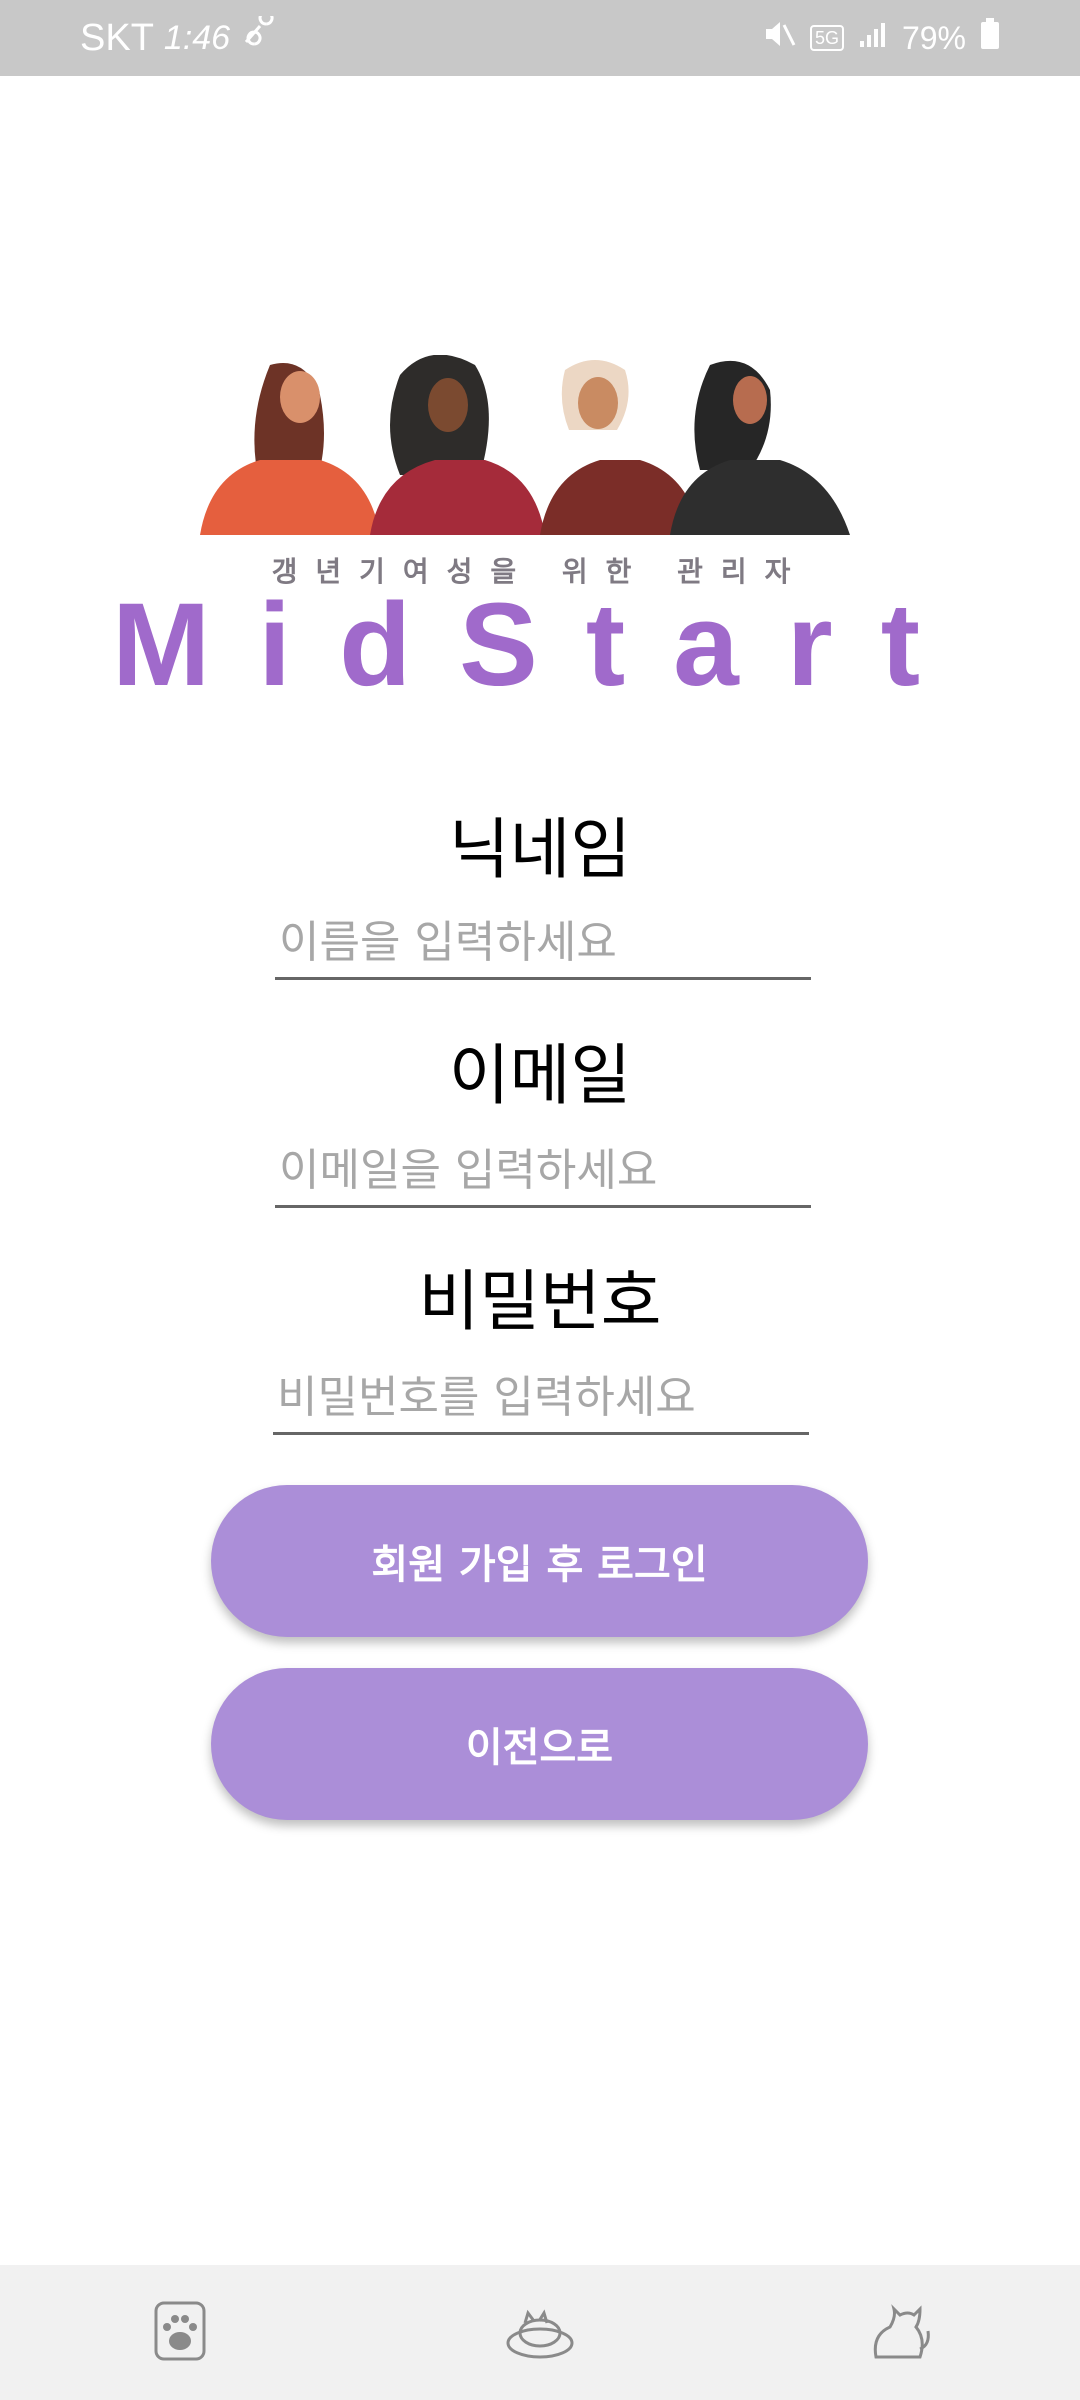 This screenshot has width=1080, height=2400. I want to click on battery-level: 79%, so click(933, 37).